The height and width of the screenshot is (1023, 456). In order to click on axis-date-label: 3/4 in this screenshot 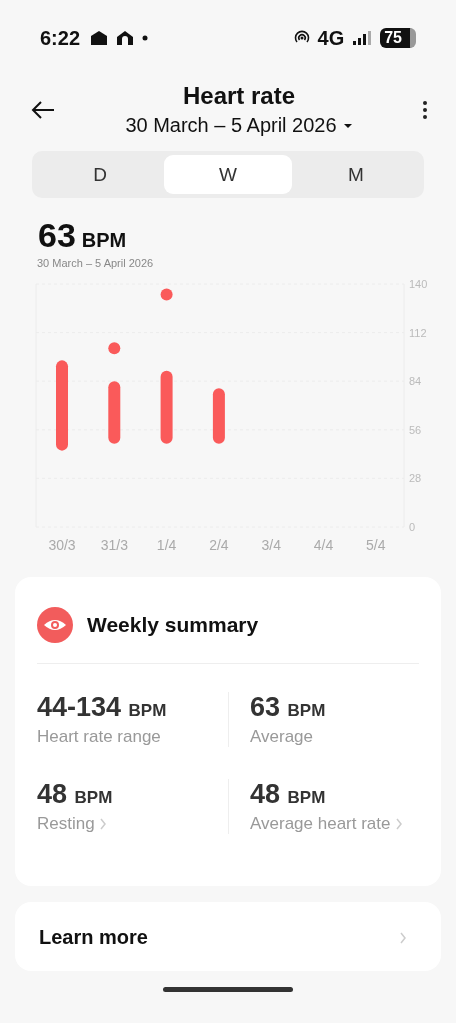, I will do `click(271, 545)`.